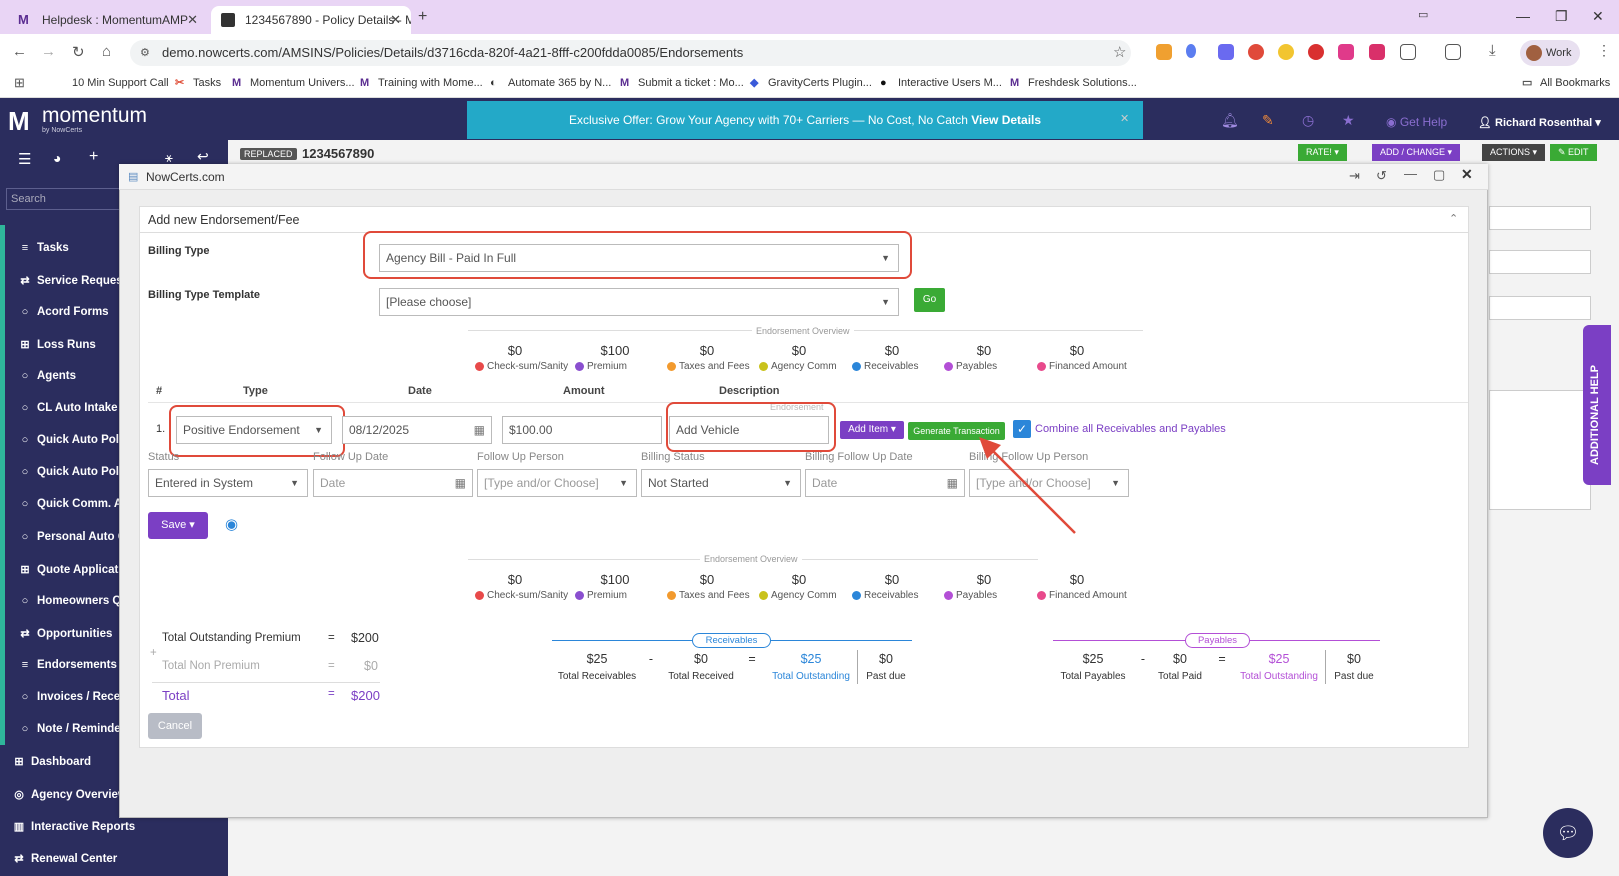 Image resolution: width=1619 pixels, height=876 pixels. What do you see at coordinates (1077, 350) in the screenshot?
I see `overview-value: $0` at bounding box center [1077, 350].